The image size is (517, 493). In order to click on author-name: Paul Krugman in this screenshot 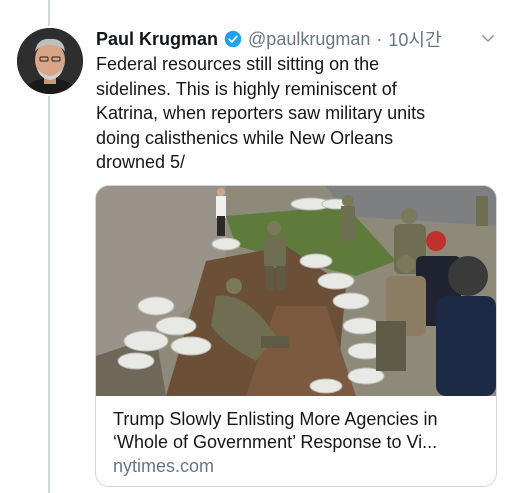, I will do `click(157, 39)`.